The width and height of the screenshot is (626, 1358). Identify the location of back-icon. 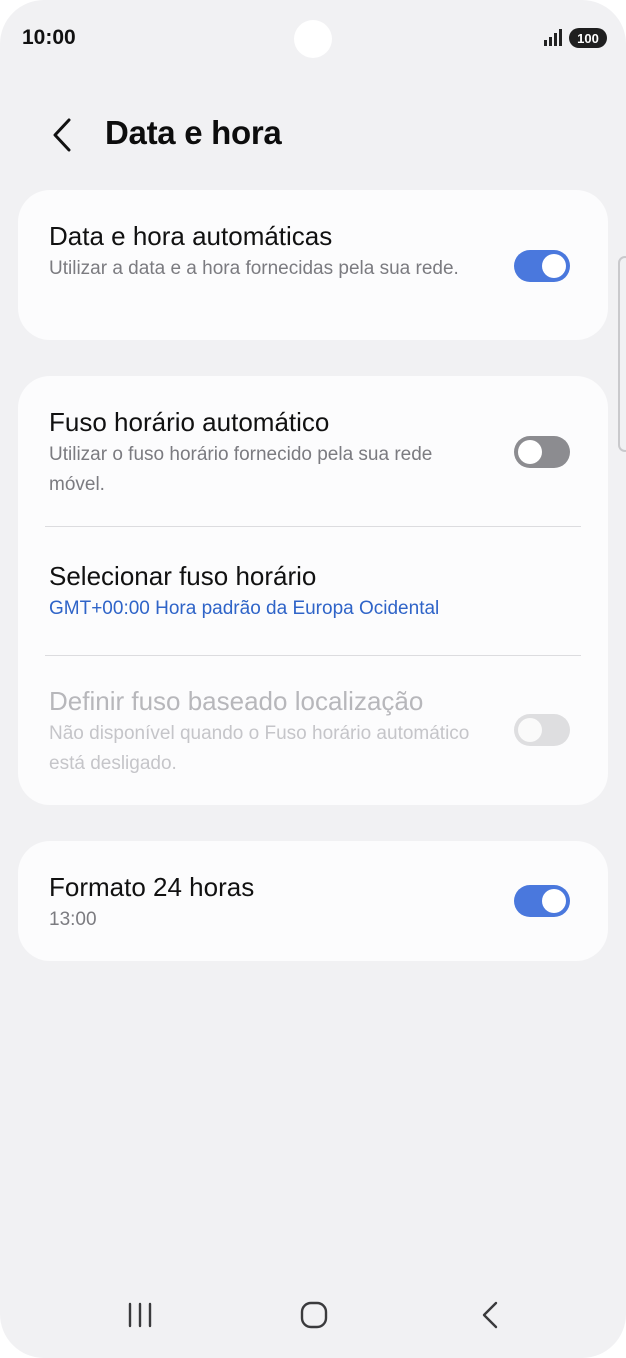
(490, 1315).